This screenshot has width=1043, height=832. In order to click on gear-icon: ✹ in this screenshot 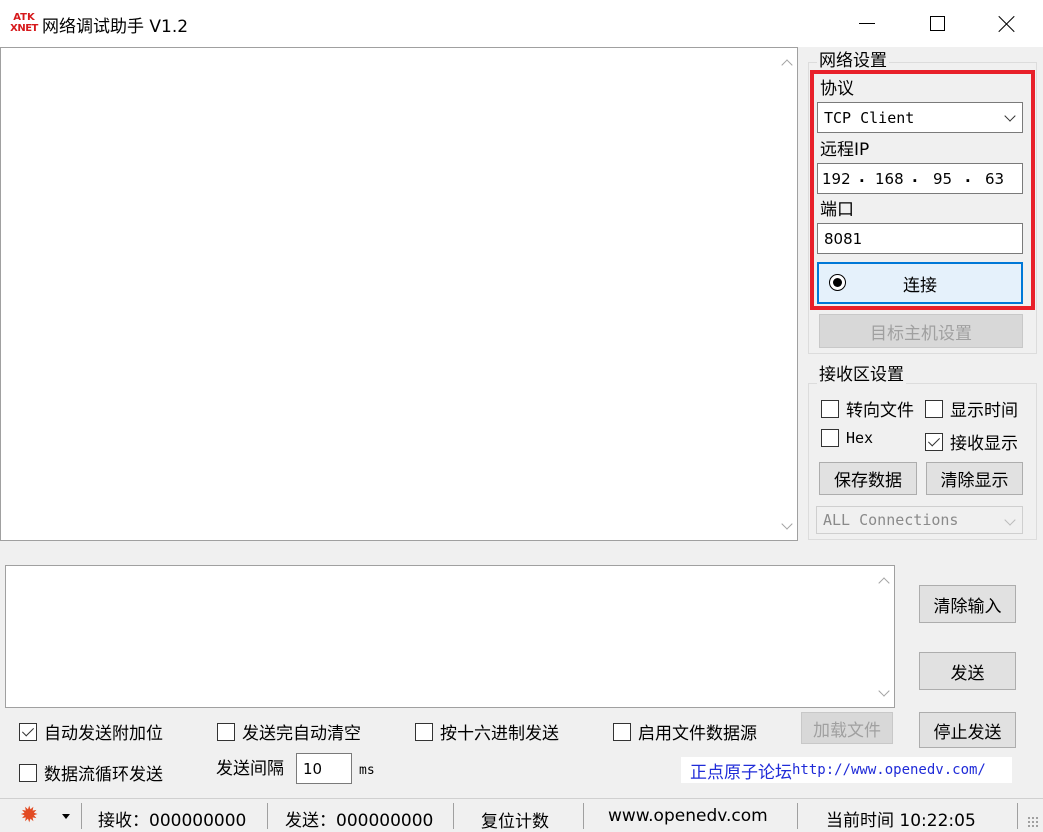, I will do `click(31, 816)`.